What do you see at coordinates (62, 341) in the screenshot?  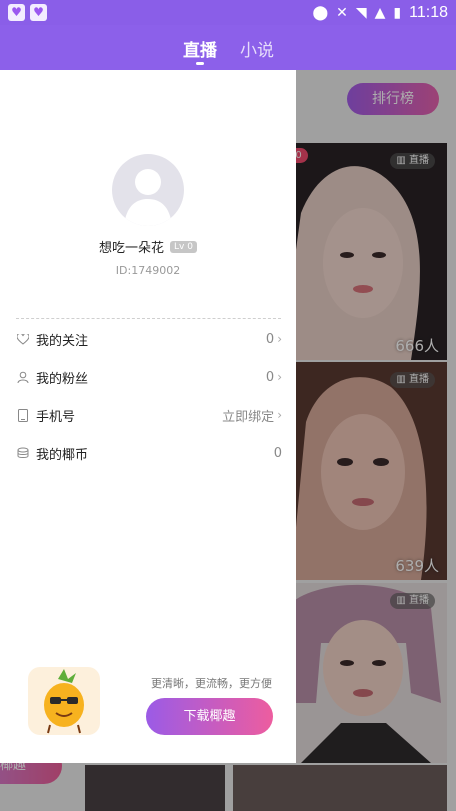 I see `menu-label: 我的关注` at bounding box center [62, 341].